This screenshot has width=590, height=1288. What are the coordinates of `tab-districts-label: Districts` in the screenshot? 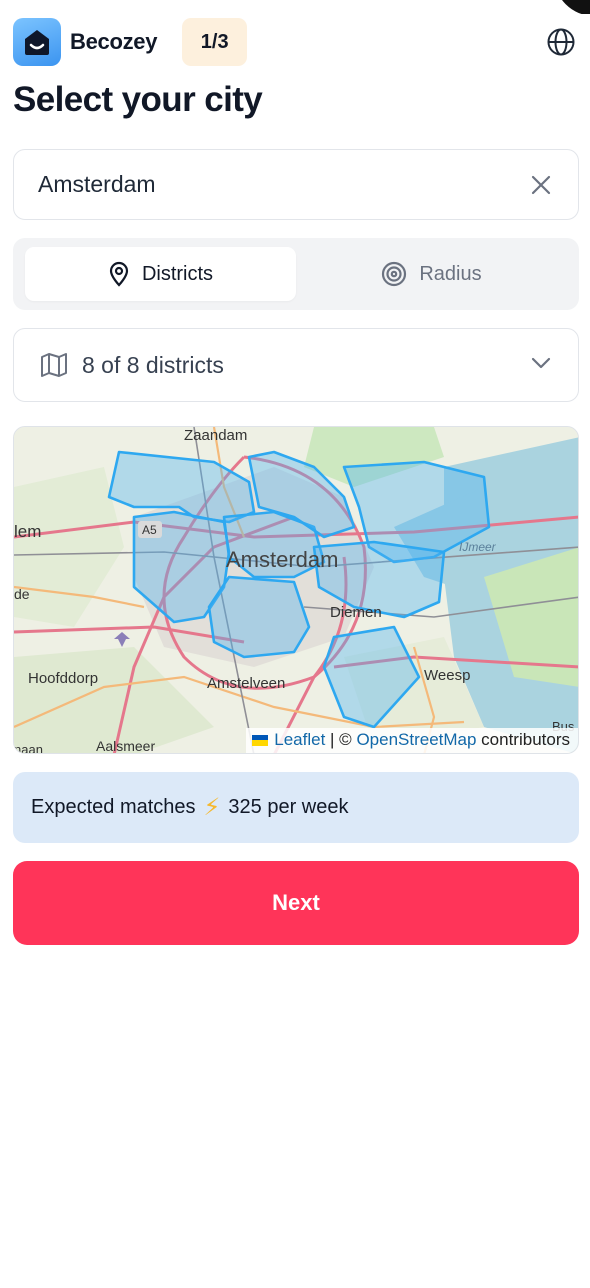 It's located at (177, 273).